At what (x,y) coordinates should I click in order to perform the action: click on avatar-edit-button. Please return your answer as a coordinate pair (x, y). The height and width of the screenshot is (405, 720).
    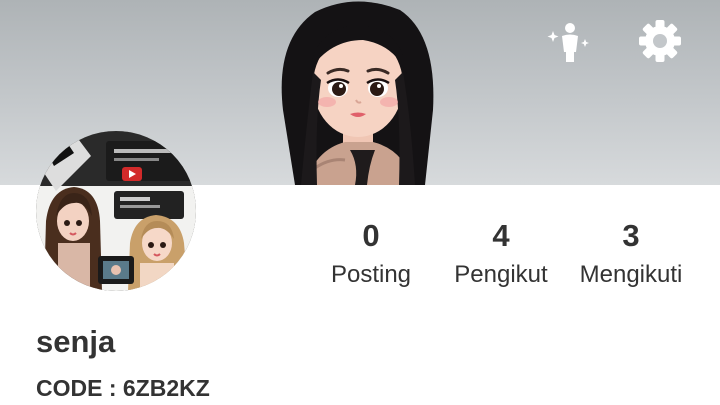
    Looking at the image, I should click on (569, 41).